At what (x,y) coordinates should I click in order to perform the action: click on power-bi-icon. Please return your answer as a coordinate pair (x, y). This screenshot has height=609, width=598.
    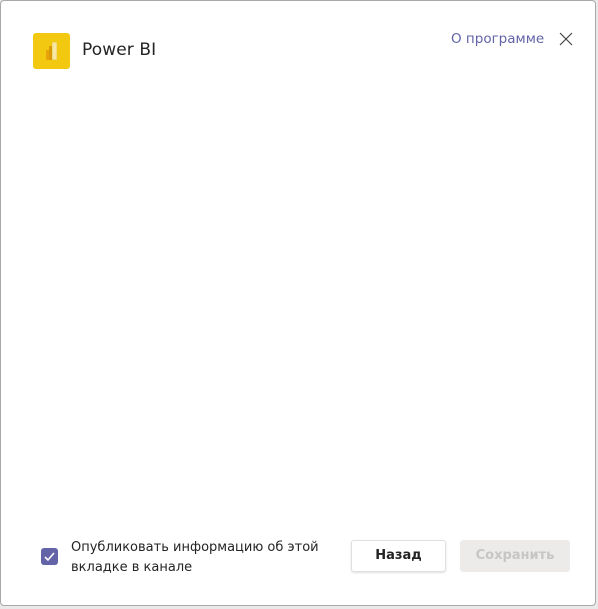
    Looking at the image, I should click on (51, 51).